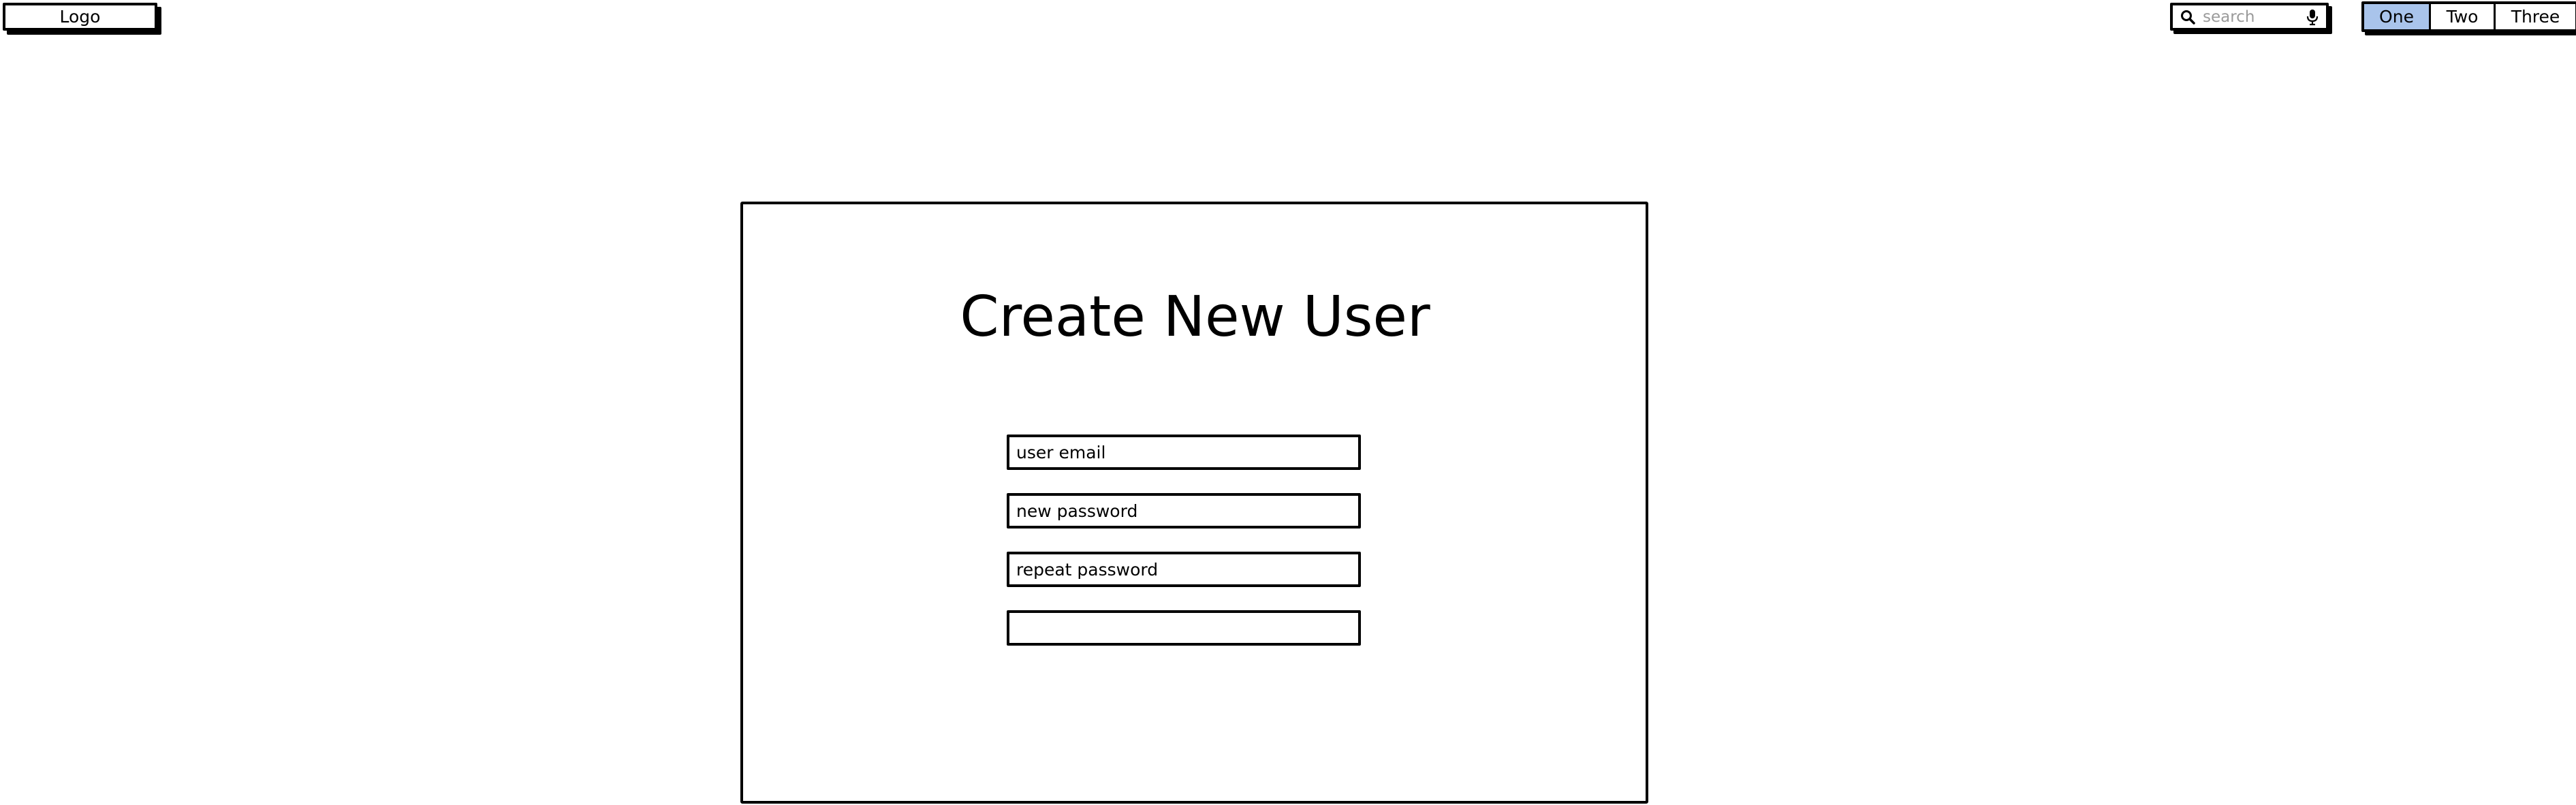 This screenshot has width=2576, height=805. I want to click on user-email-field, so click(1184, 452).